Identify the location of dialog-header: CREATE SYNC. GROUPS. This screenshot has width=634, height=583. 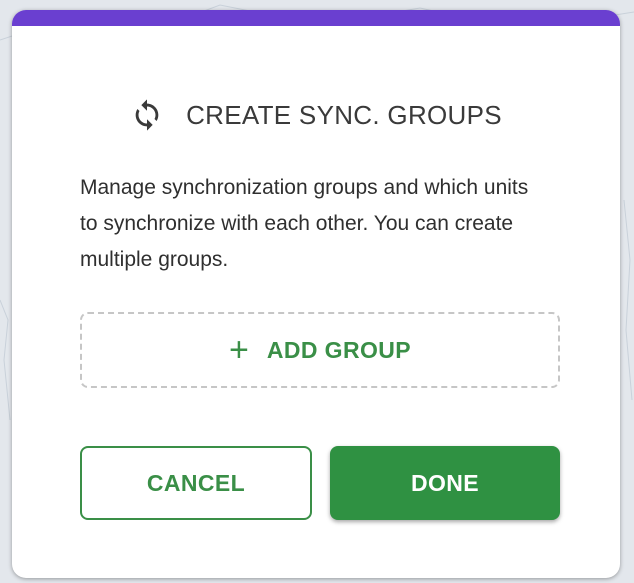
(316, 115).